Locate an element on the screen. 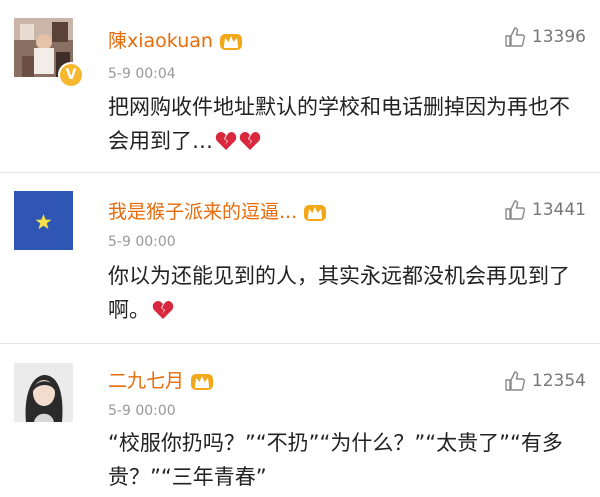 This screenshot has width=600, height=497. timestamp: 5-9 00:04 is located at coordinates (142, 74).